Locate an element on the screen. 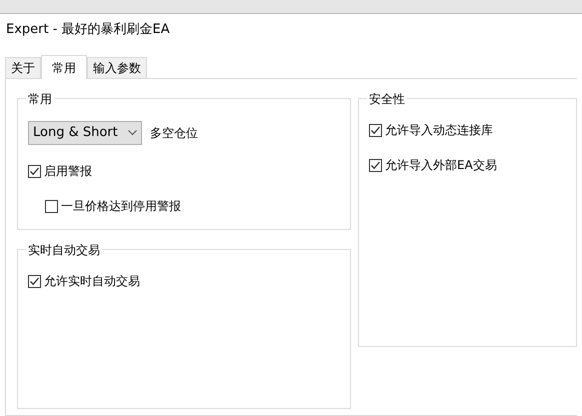 This screenshot has height=416, width=582. group-title: 实时自动交易 is located at coordinates (64, 250).